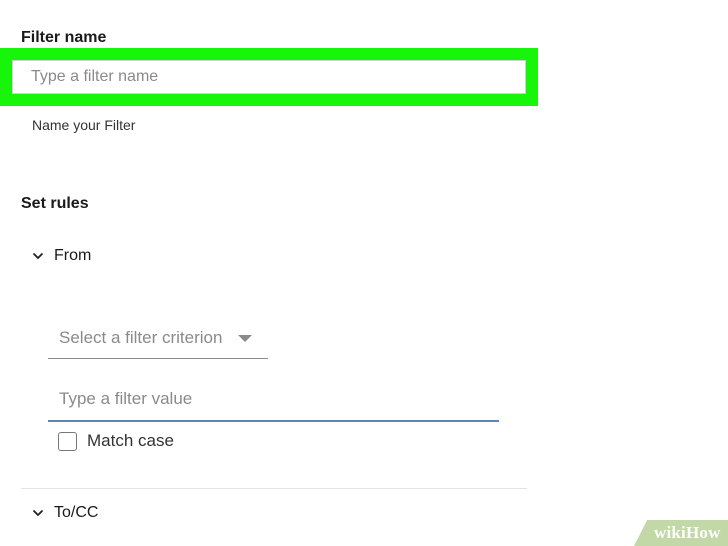  What do you see at coordinates (687, 532) in the screenshot?
I see `wikihow-watermark: wikiHow` at bounding box center [687, 532].